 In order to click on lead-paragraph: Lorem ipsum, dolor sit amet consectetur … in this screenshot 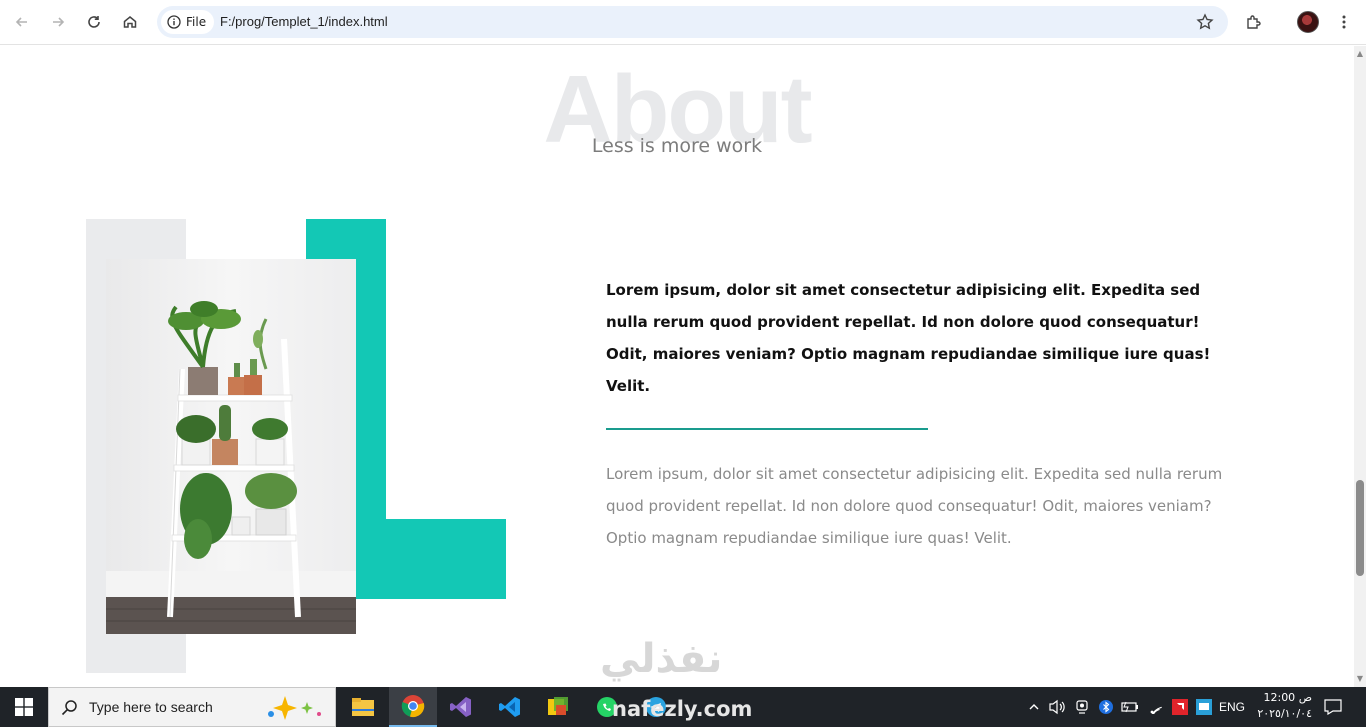, I will do `click(908, 338)`.